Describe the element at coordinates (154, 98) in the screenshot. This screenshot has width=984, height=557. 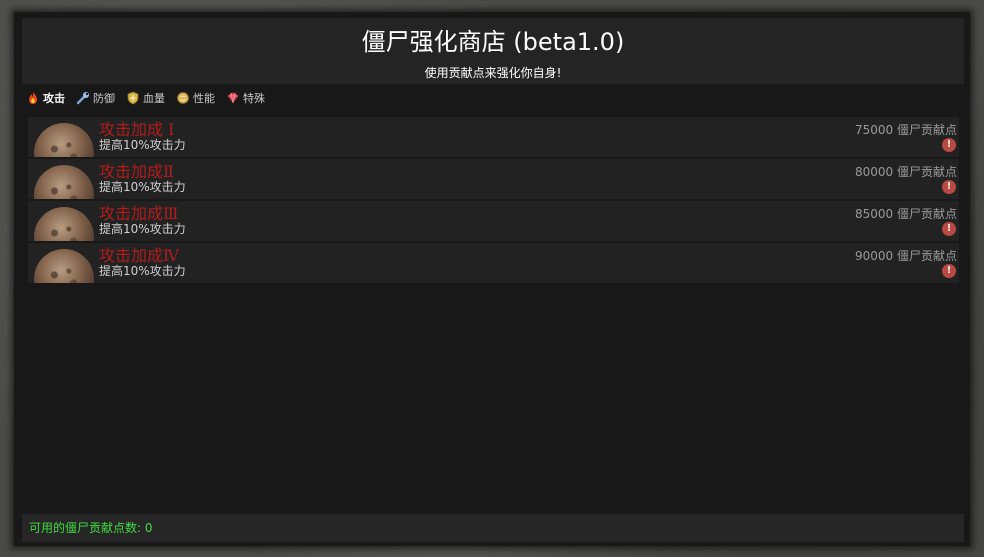
I see `tab-health-label: 血量` at that location.